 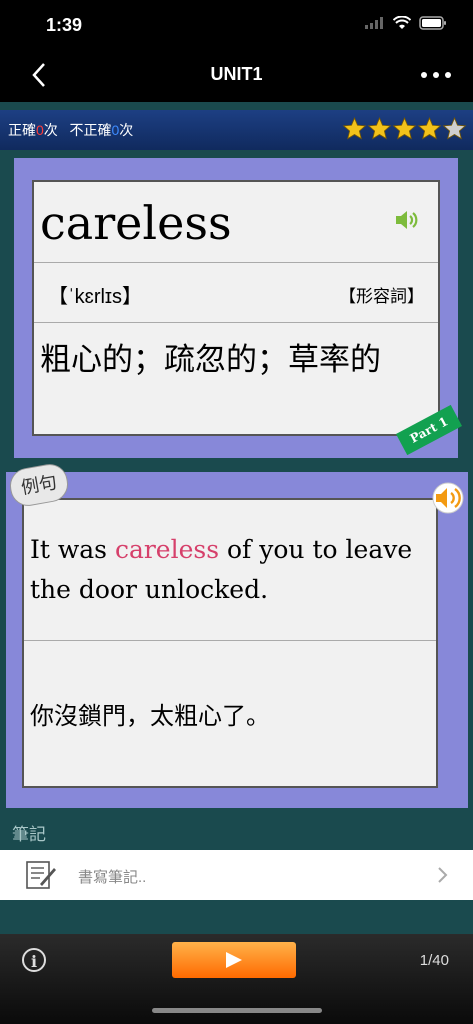 What do you see at coordinates (381, 296) in the screenshot?
I see `part-of-speech: 【形容詞】` at bounding box center [381, 296].